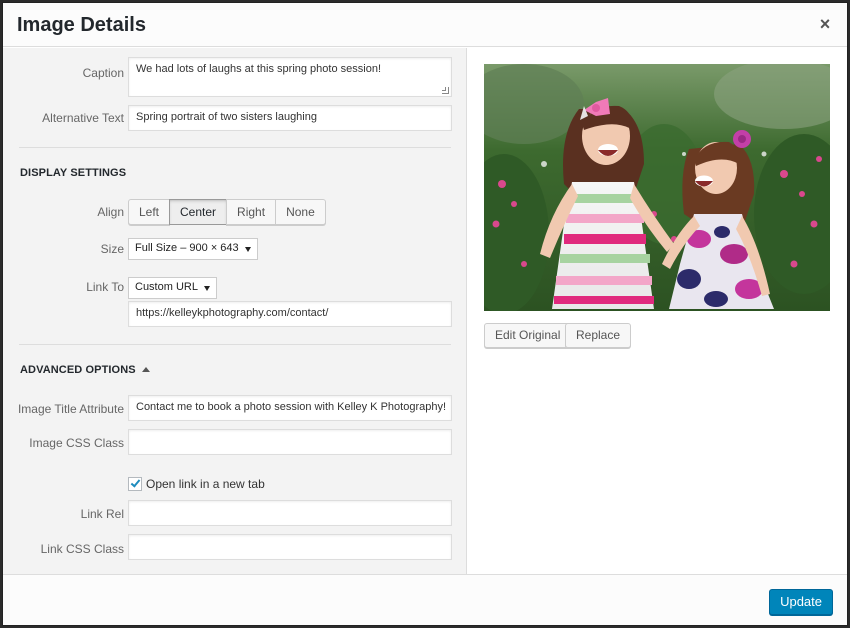 This screenshot has width=850, height=628. I want to click on align-center-button: Center, so click(198, 212).